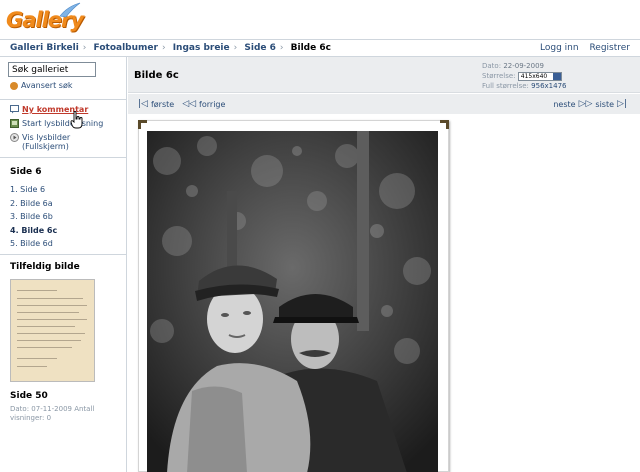 This screenshot has height=472, width=640. Describe the element at coordinates (52, 413) in the screenshot. I see `random-image-meta: Dato: 07-11-2009 Antall visninger: 0` at that location.